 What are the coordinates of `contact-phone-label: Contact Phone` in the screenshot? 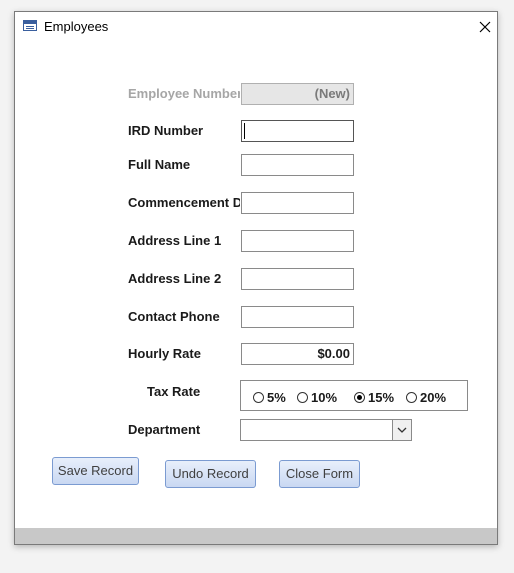 It's located at (174, 316).